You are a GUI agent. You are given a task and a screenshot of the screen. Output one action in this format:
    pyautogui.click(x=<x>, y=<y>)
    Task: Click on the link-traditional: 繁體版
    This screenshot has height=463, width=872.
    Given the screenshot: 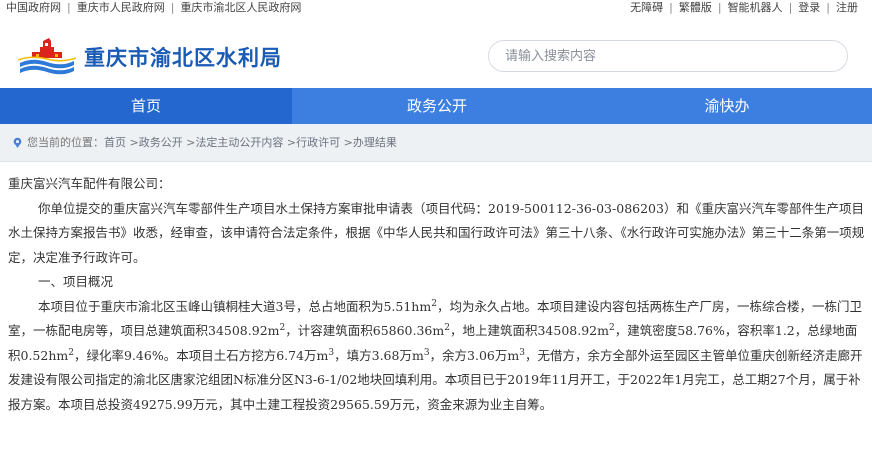 What is the action you would take?
    pyautogui.click(x=695, y=7)
    